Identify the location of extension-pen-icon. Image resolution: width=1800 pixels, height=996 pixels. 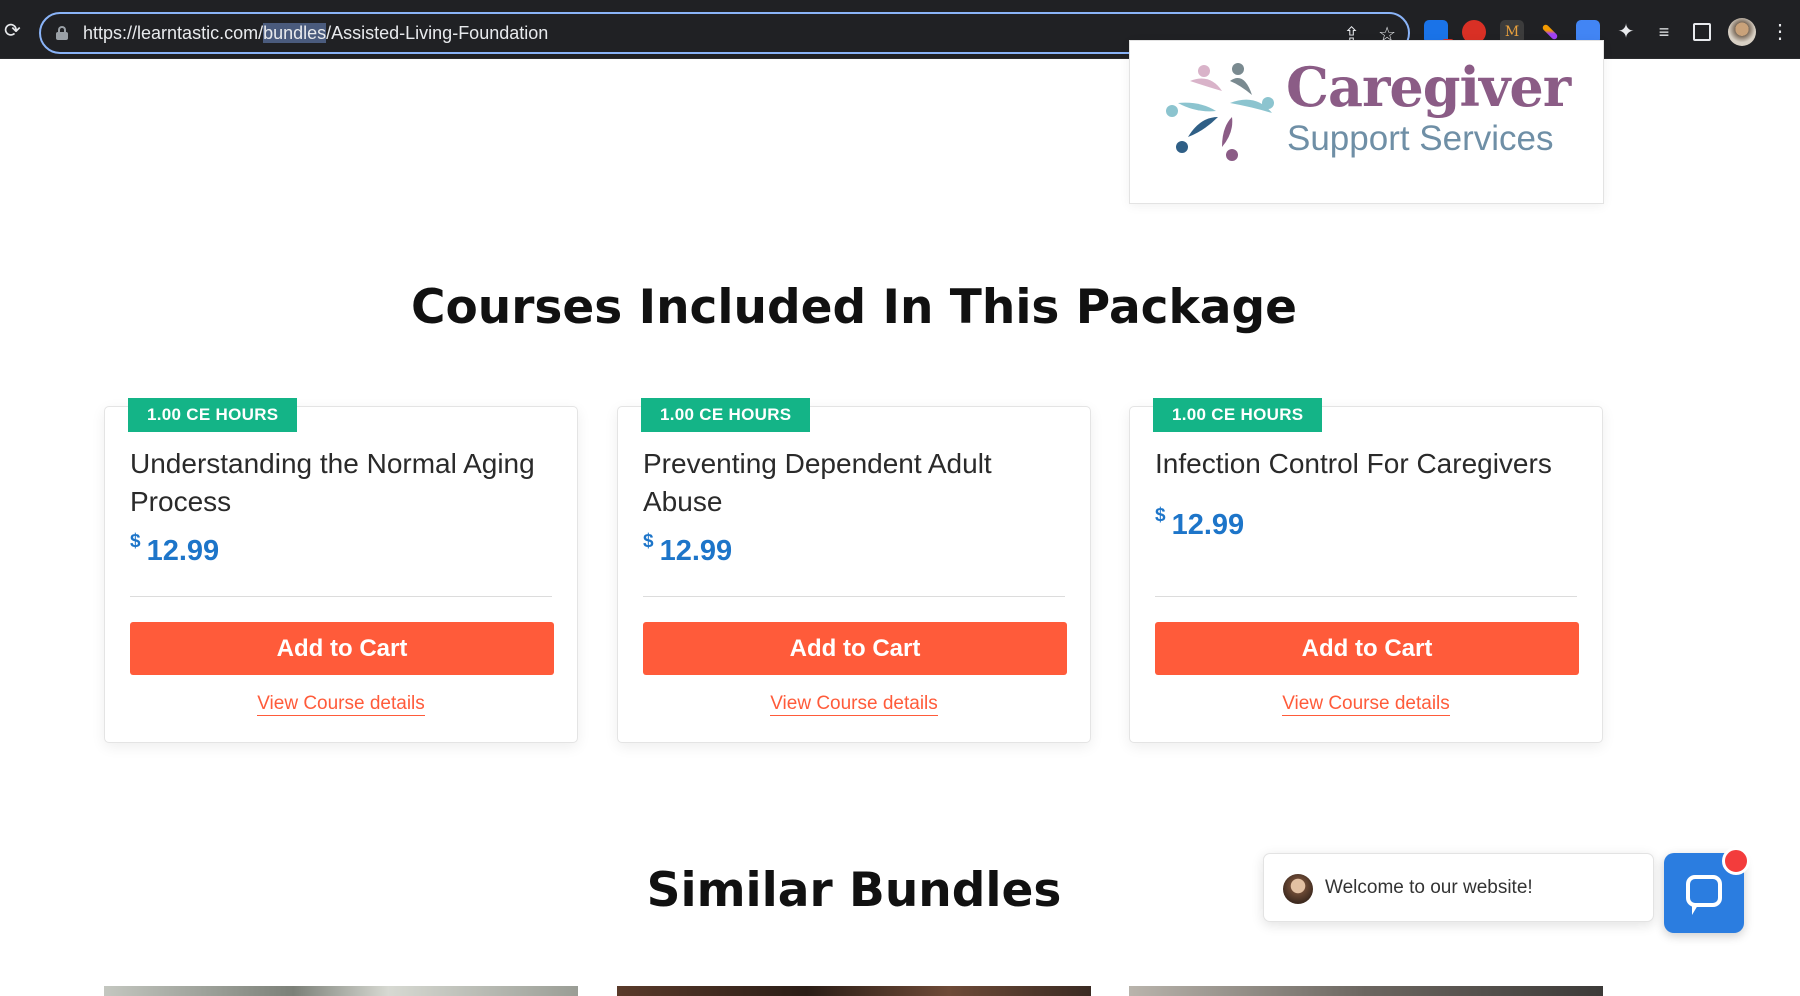
(1550, 32).